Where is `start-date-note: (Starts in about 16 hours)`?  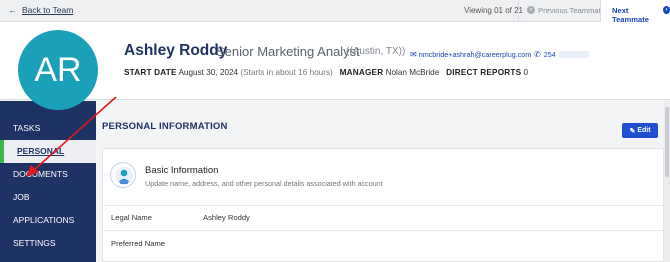
start-date-note: (Starts in about 16 hours) is located at coordinates (286, 72).